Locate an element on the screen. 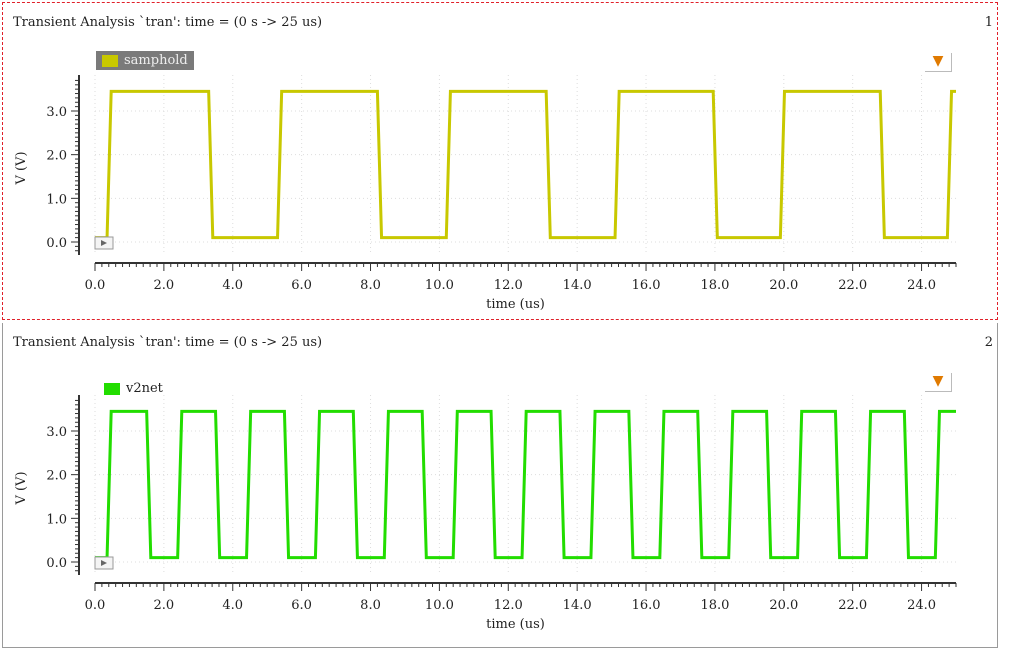 This screenshot has width=1013, height=660. legend-label: v2net is located at coordinates (144, 388).